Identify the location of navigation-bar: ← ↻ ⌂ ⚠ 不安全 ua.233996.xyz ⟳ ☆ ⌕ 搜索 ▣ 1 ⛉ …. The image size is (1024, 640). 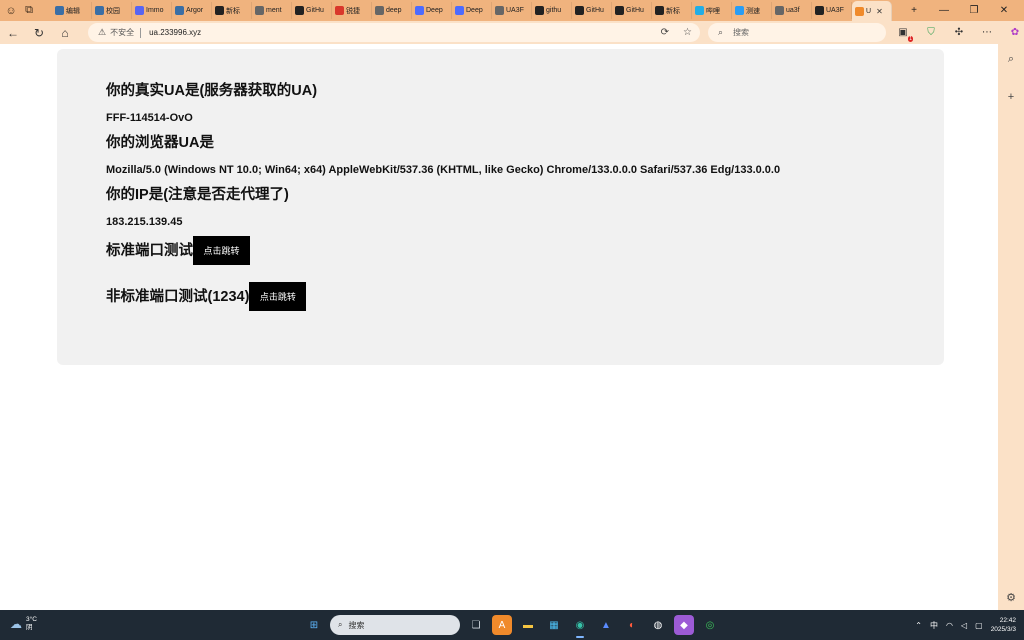
(512, 32).